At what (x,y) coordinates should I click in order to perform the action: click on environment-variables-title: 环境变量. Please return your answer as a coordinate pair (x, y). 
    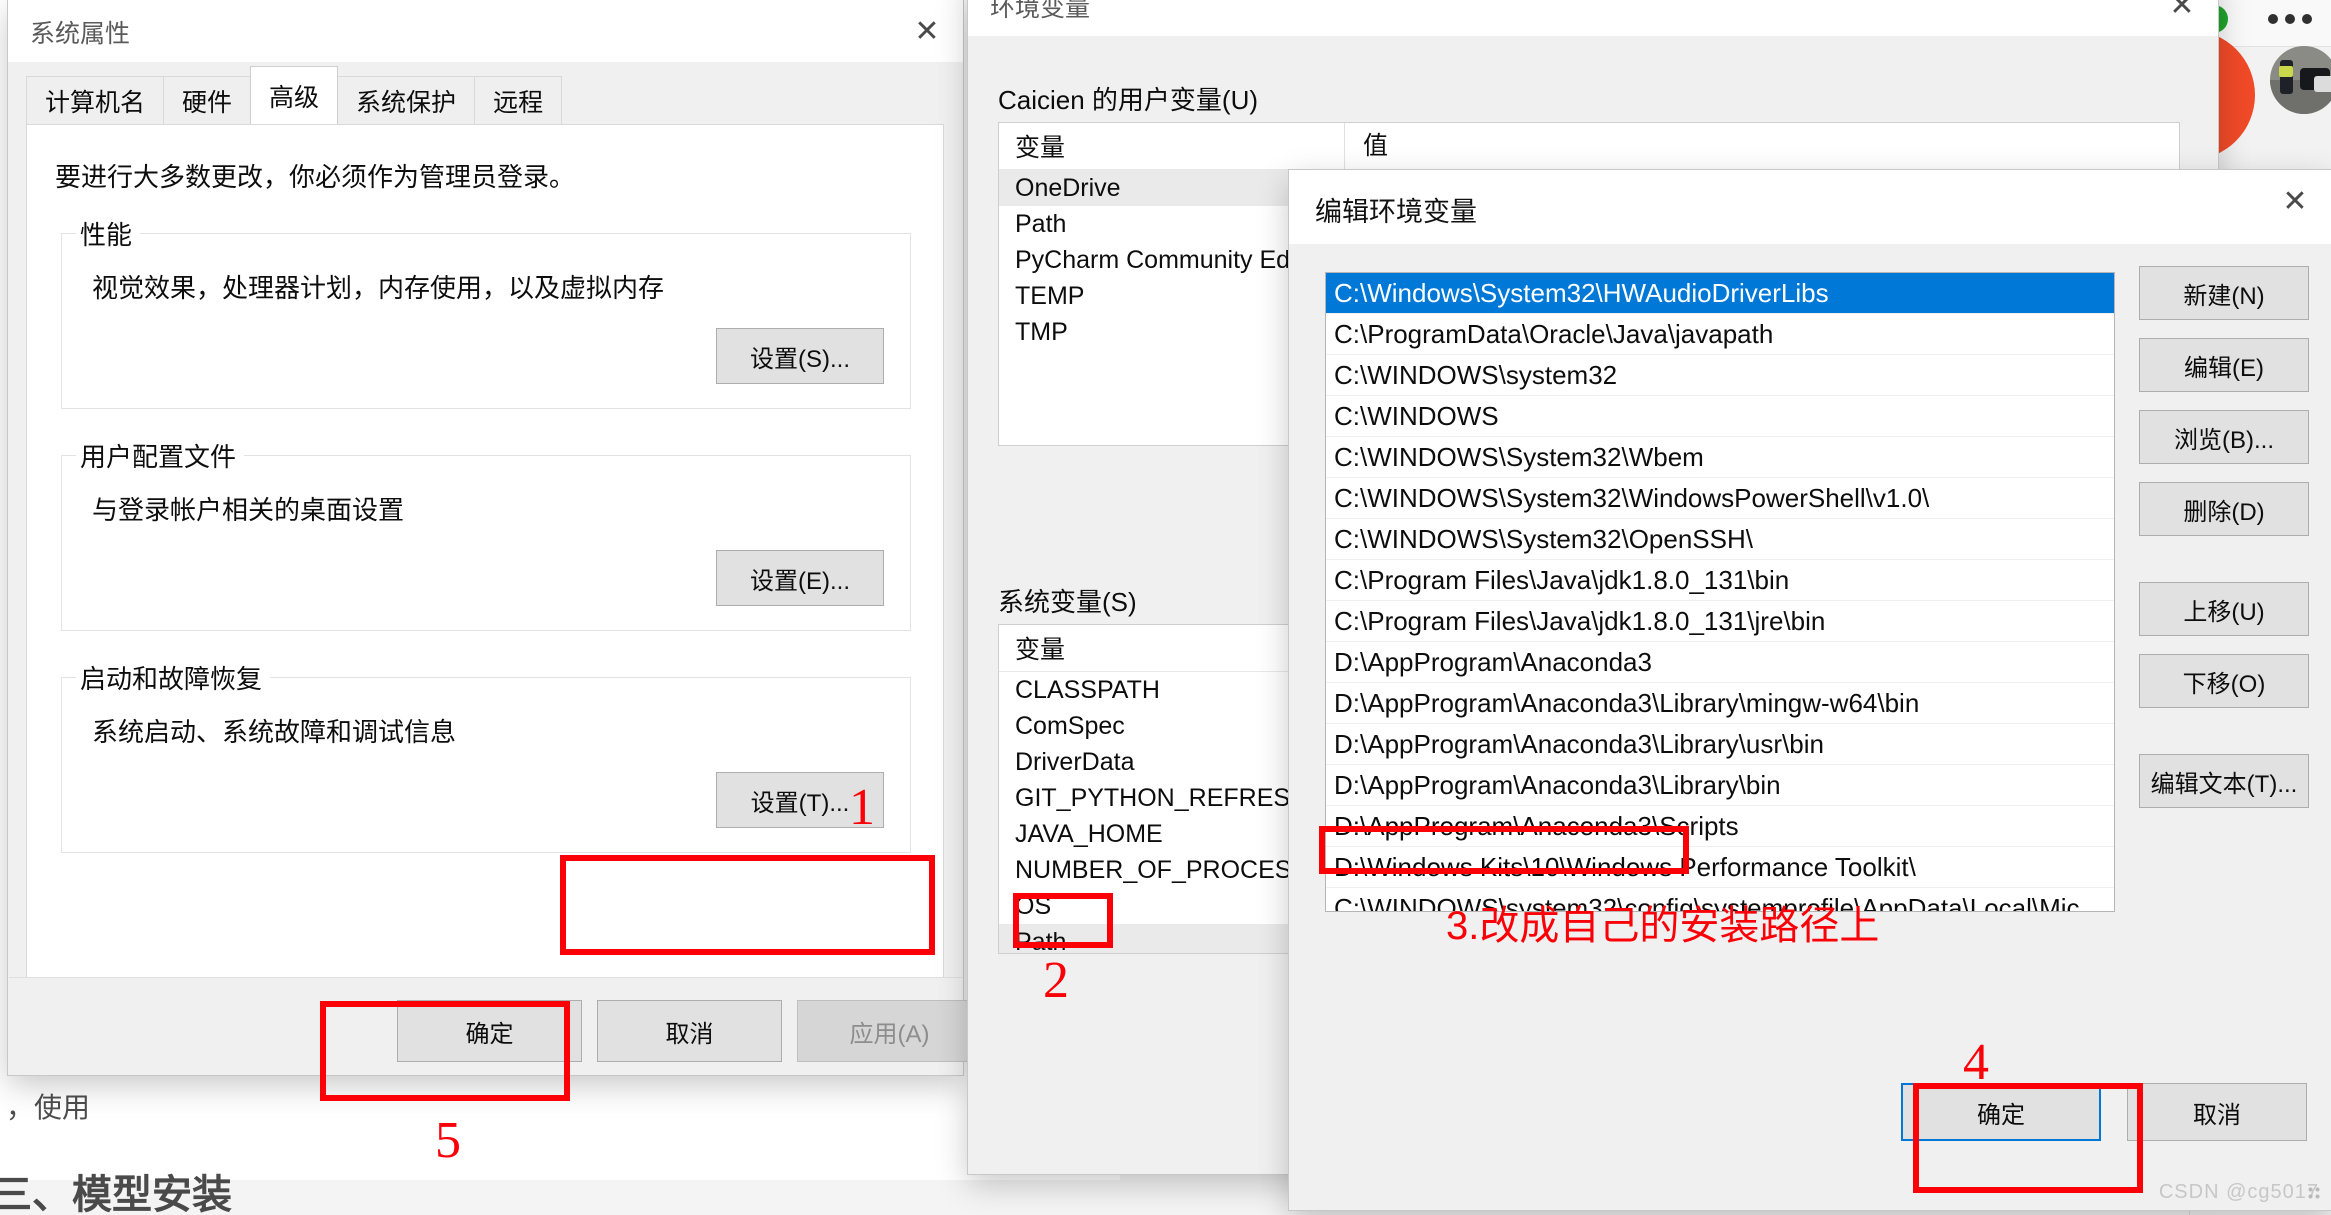
    Looking at the image, I should click on (1040, 11).